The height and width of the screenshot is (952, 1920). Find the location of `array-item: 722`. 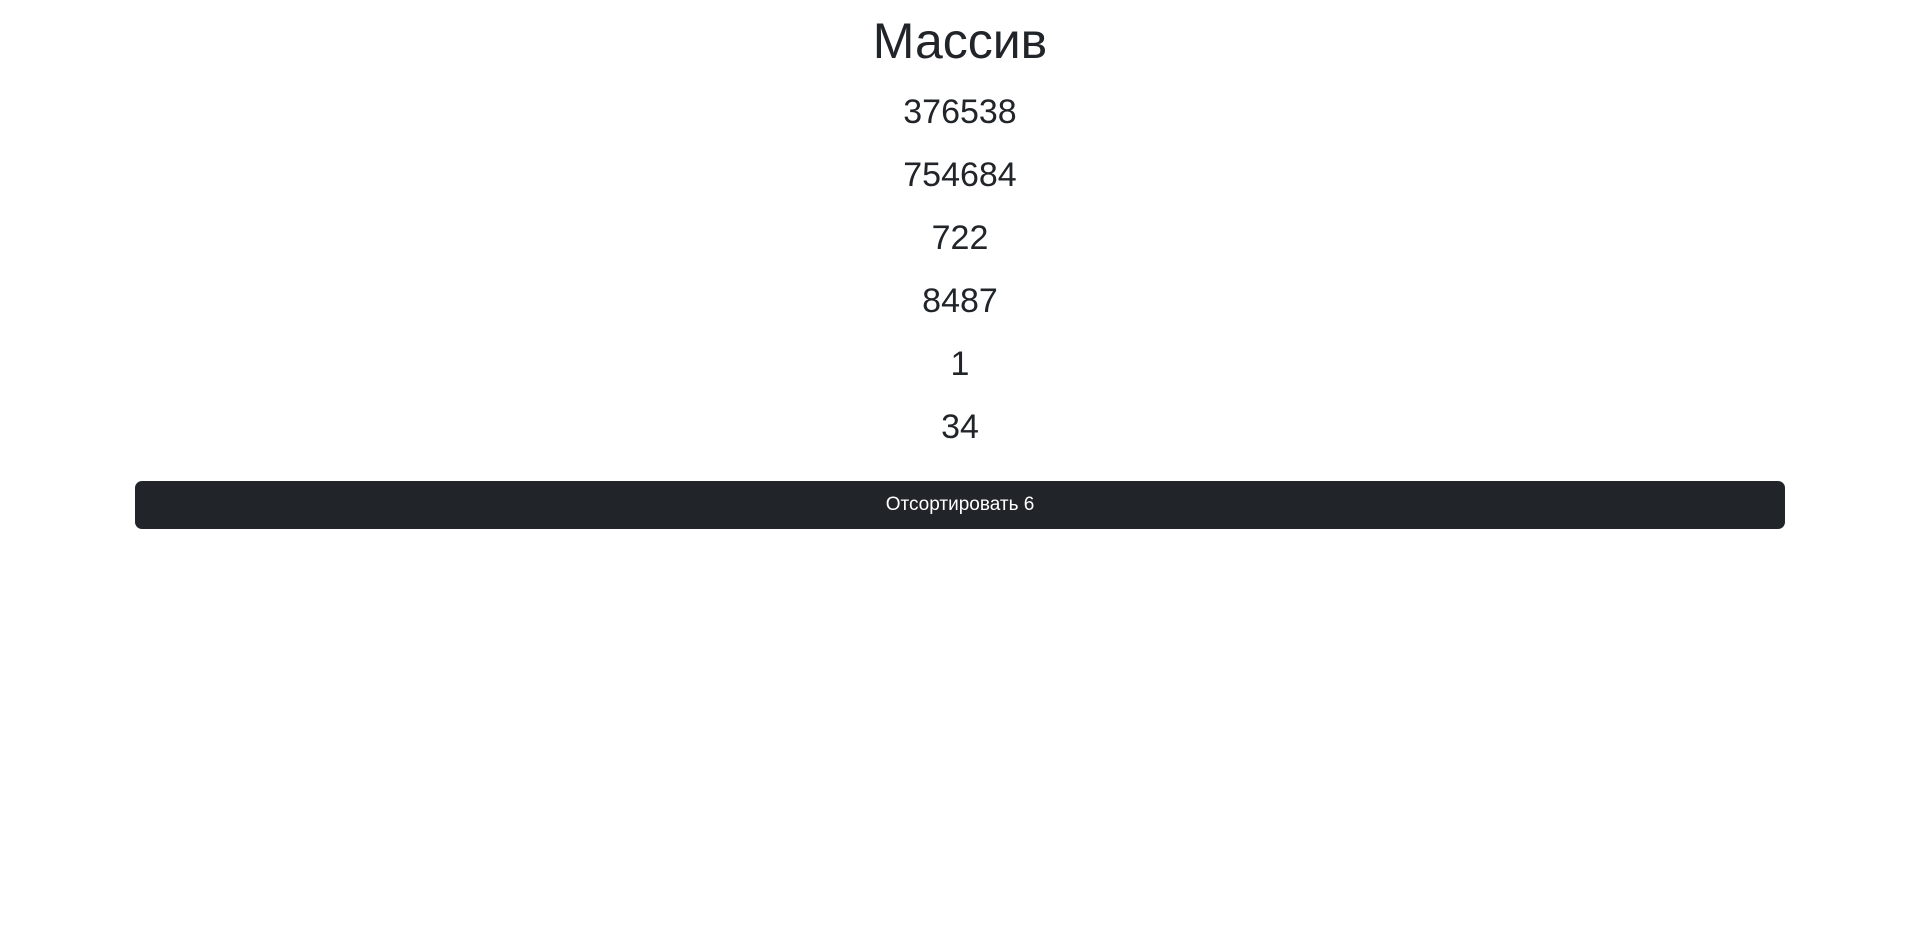

array-item: 722 is located at coordinates (960, 238).